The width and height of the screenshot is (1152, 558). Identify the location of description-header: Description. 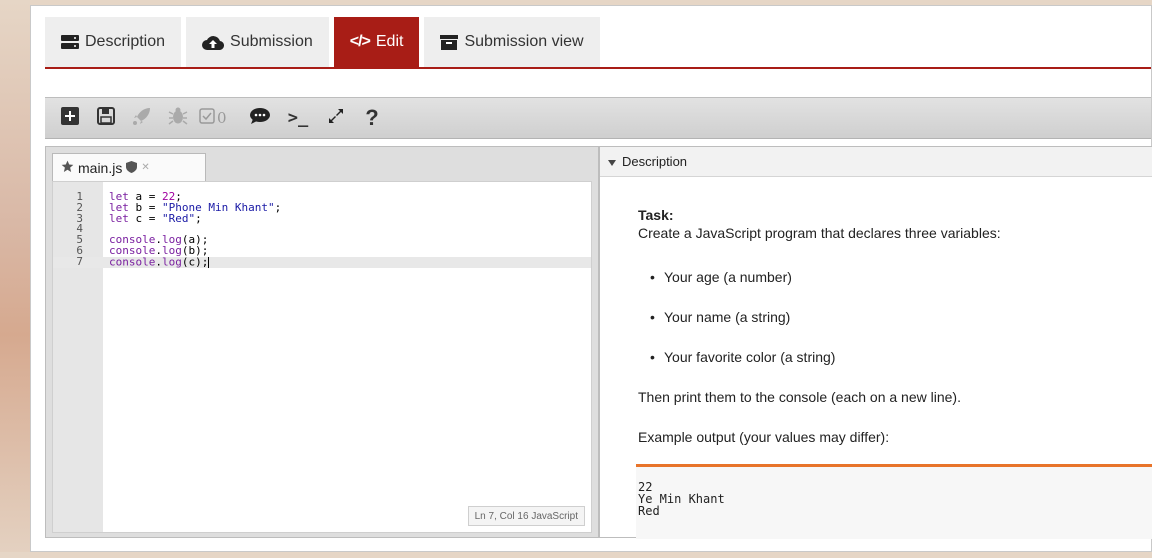
(876, 162).